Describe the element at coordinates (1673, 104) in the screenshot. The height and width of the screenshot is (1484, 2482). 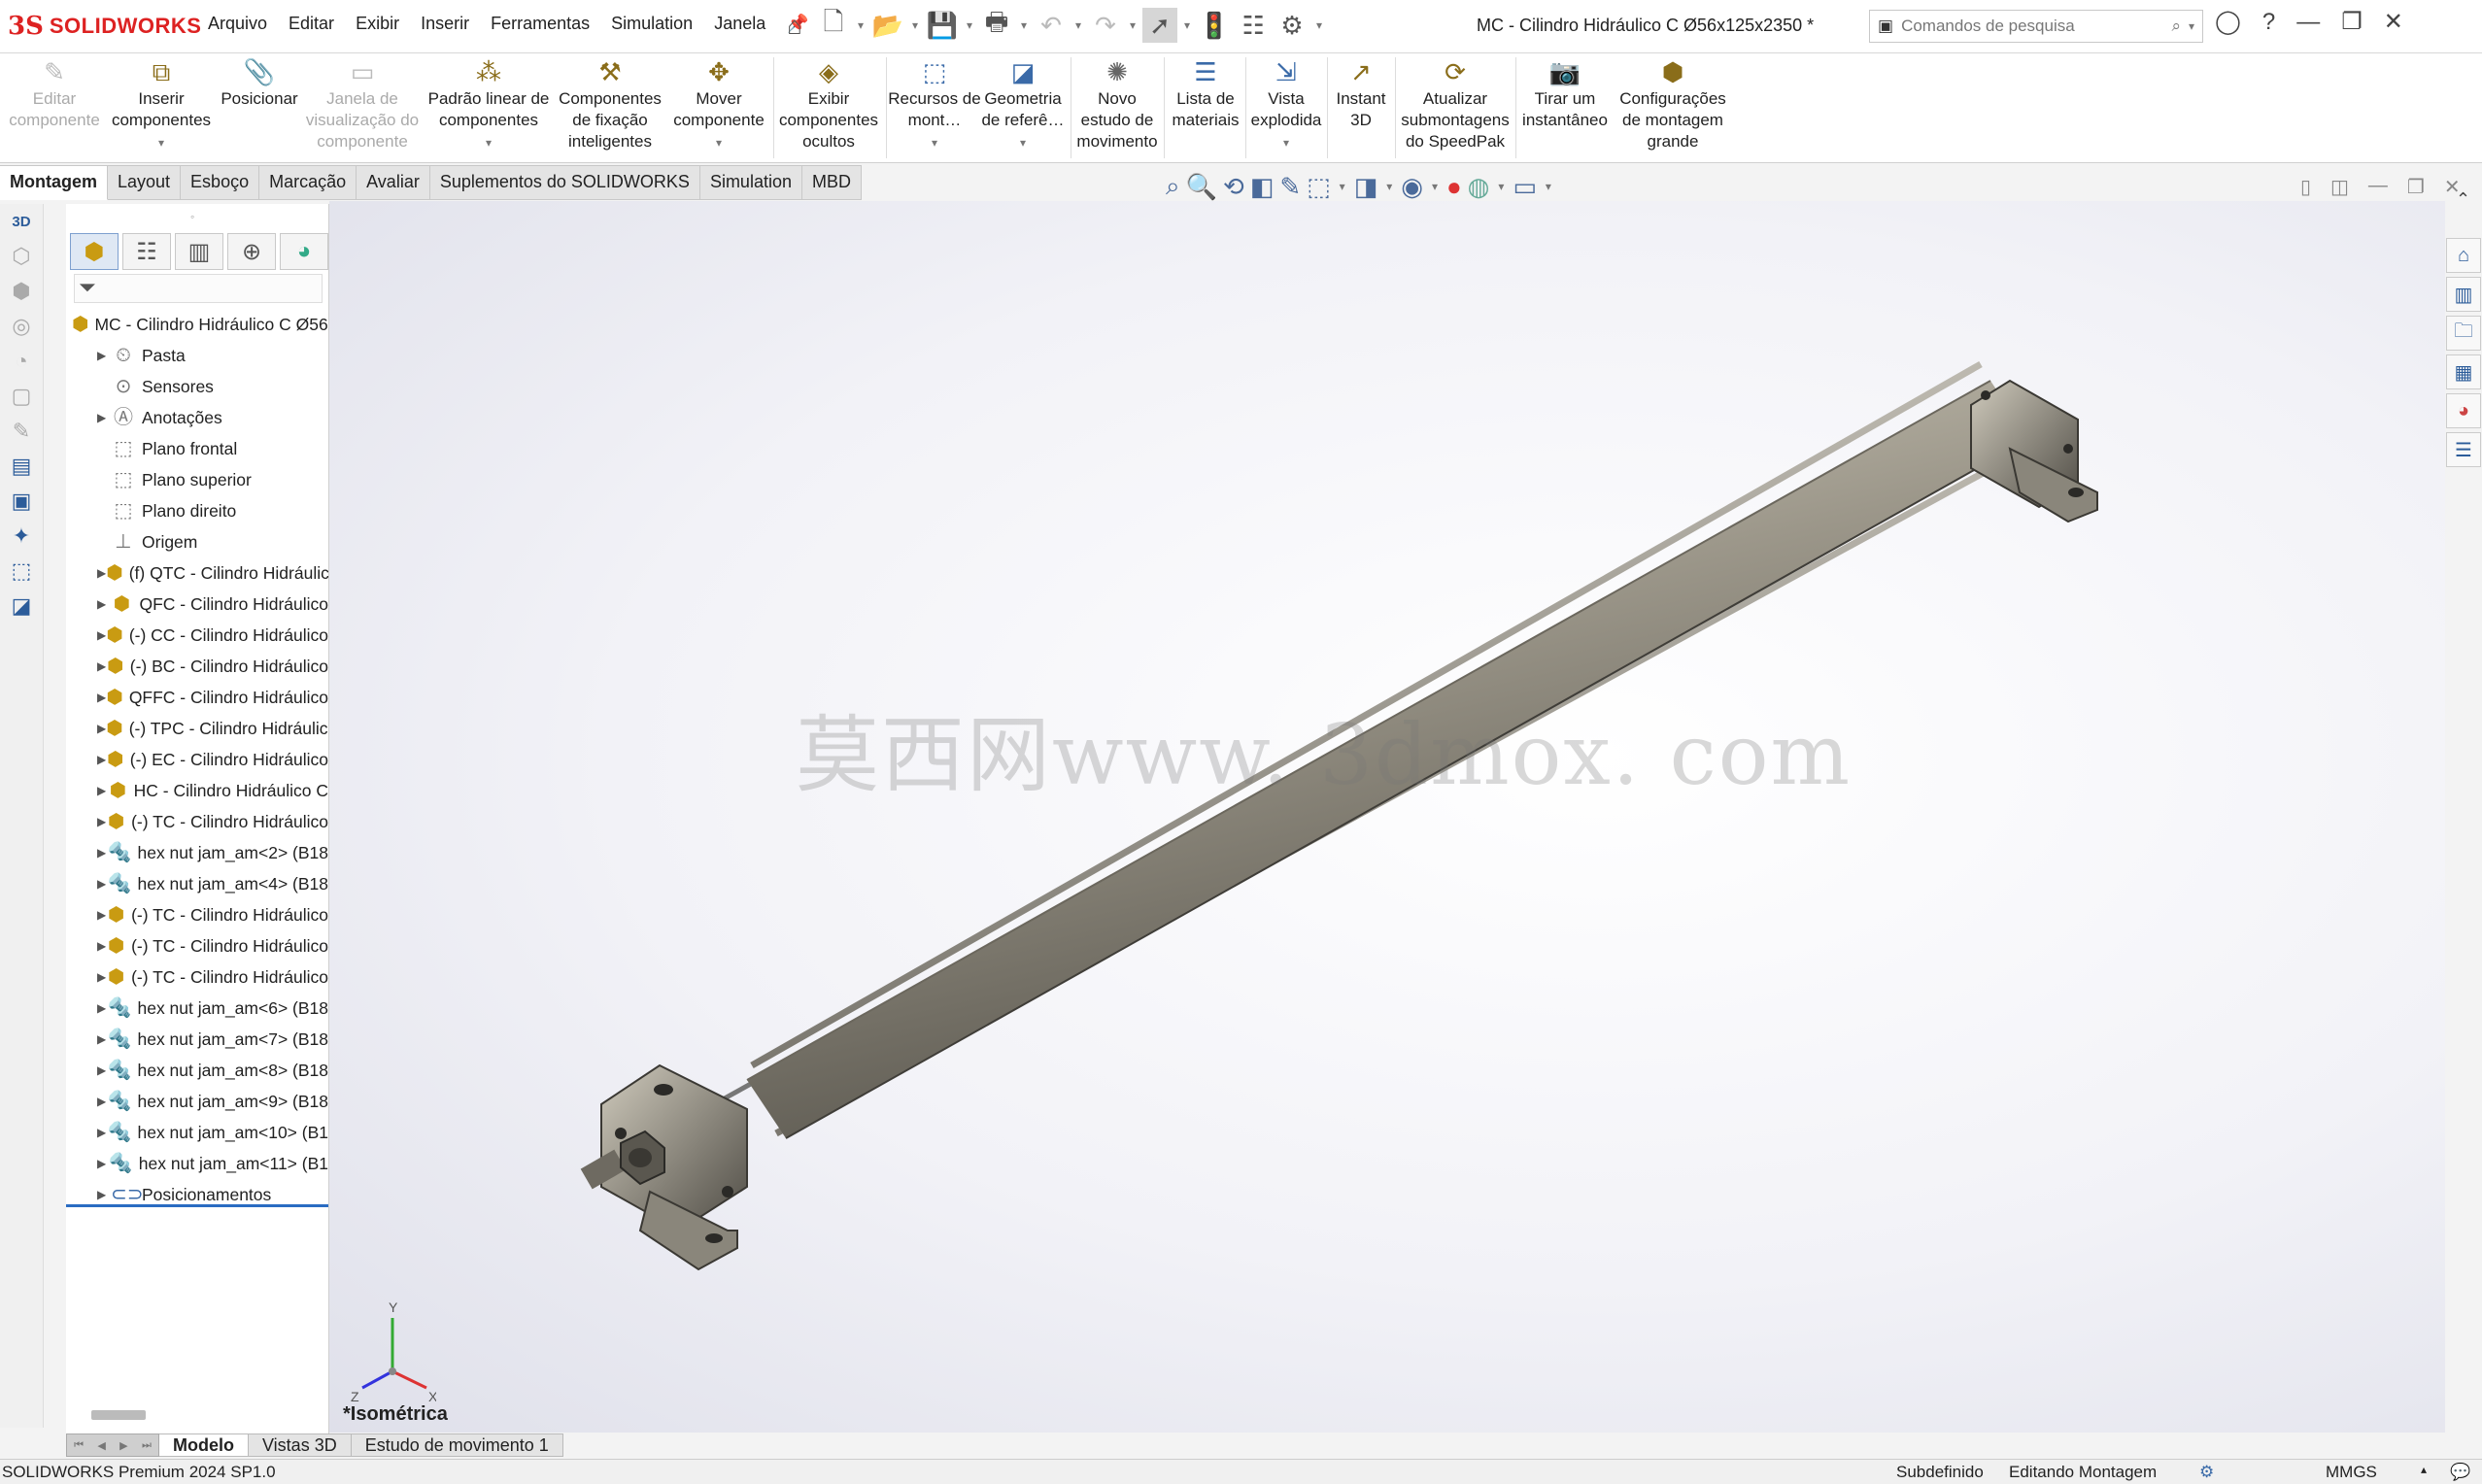
I see `large-assembly-button: ⬢ Configurações de montagem grande` at that location.